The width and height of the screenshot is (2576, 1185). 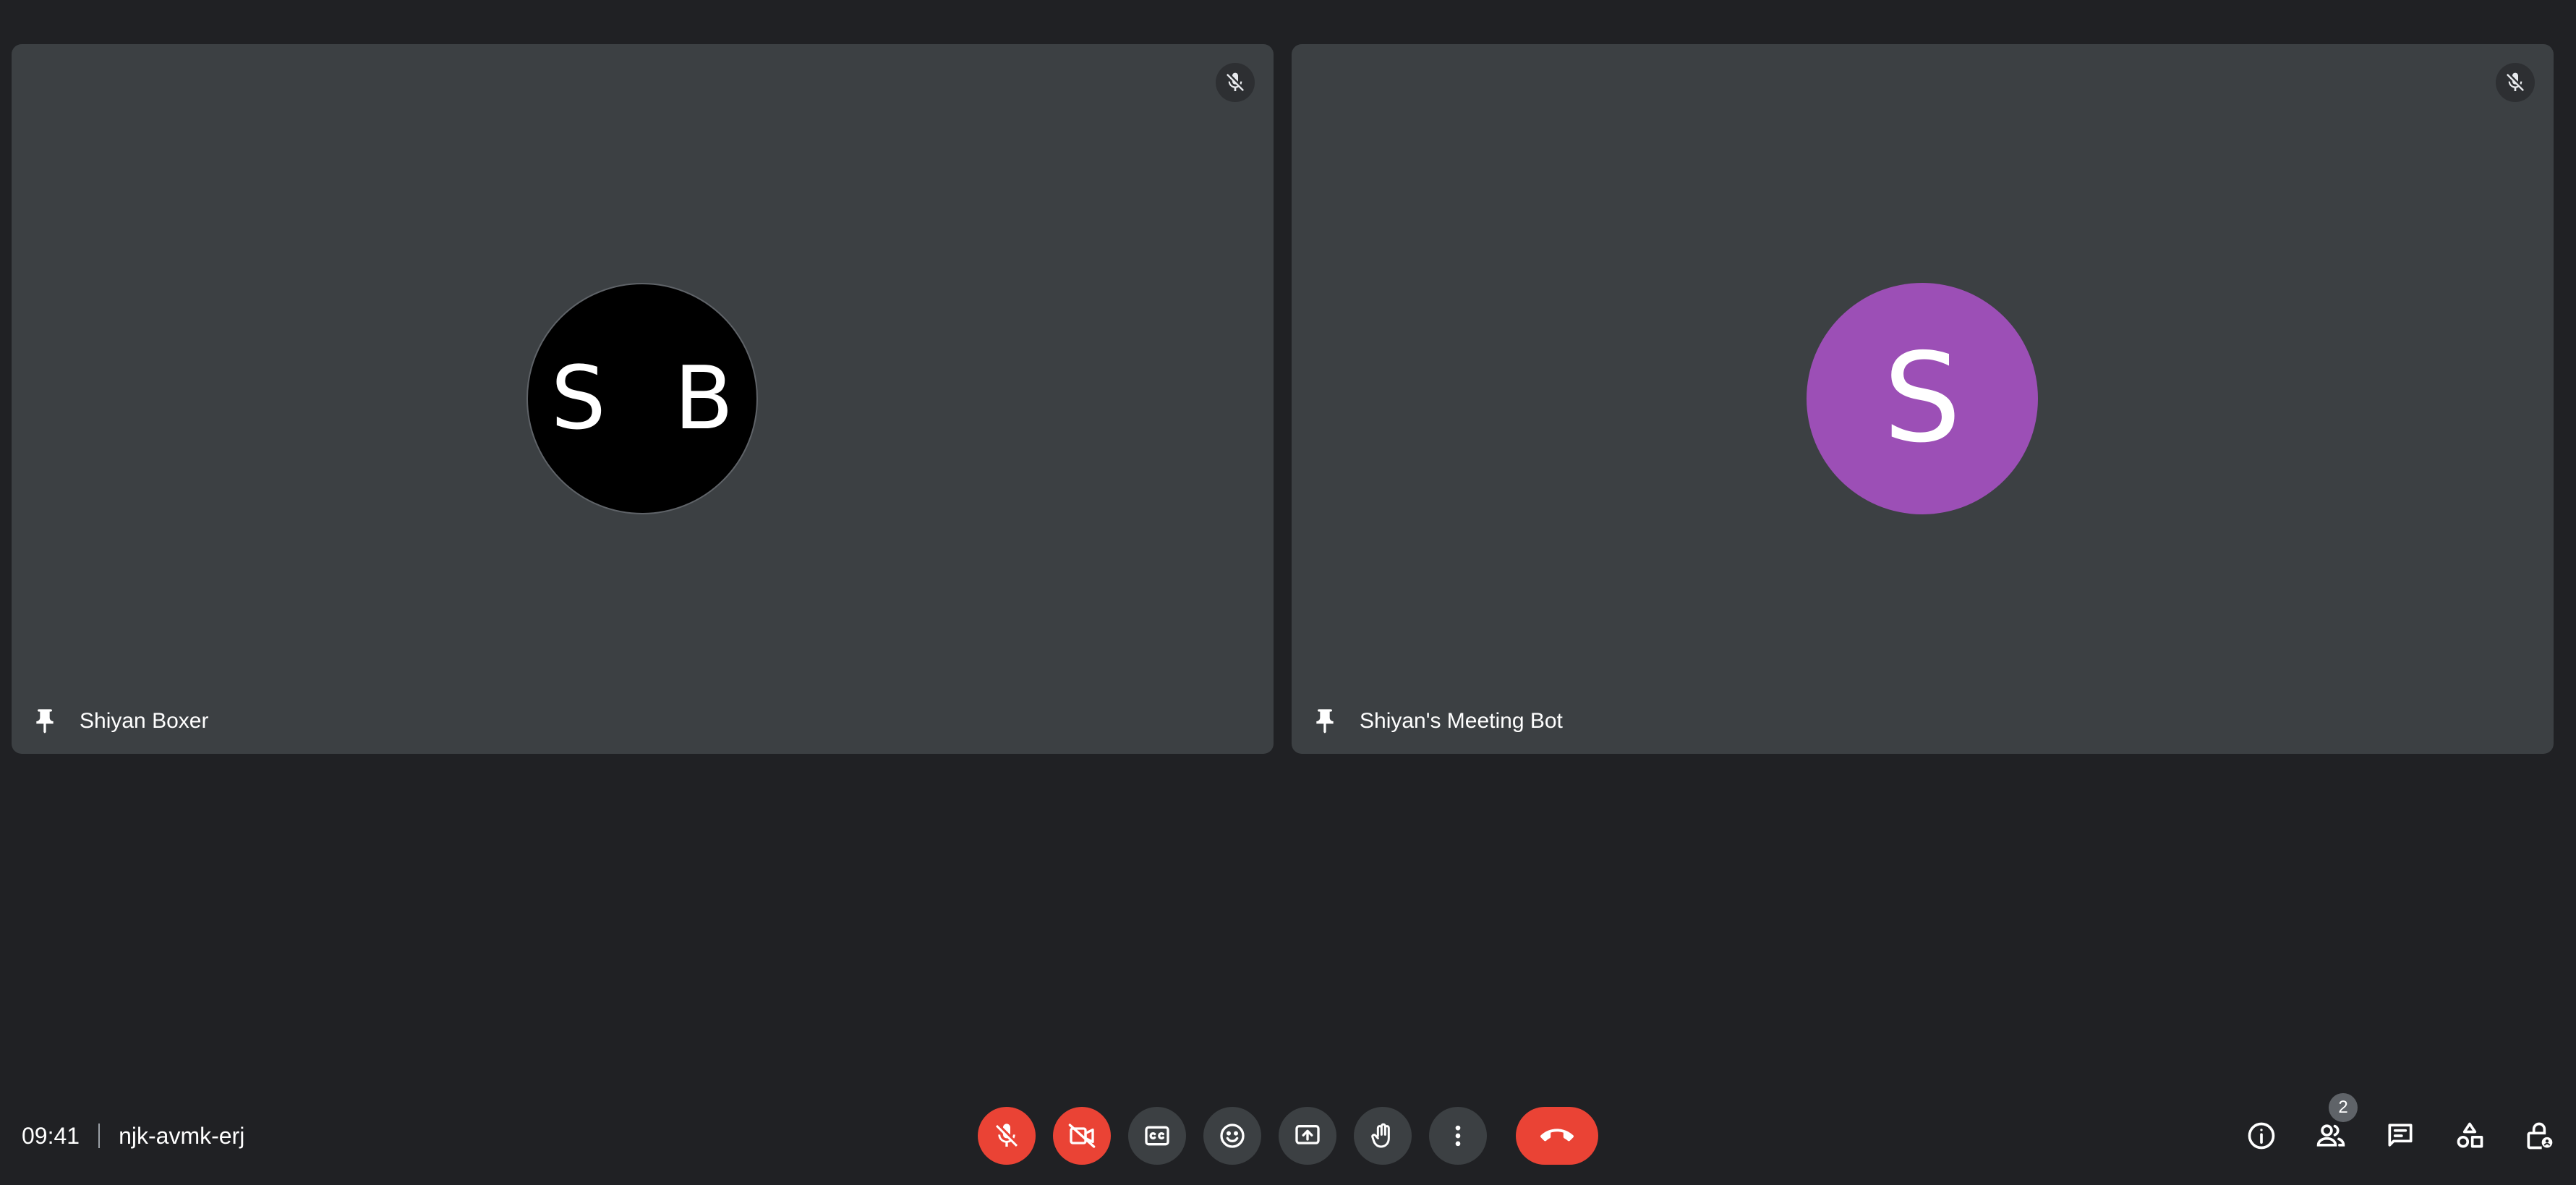 What do you see at coordinates (2343, 1107) in the screenshot?
I see `people-count-badge: 2` at bounding box center [2343, 1107].